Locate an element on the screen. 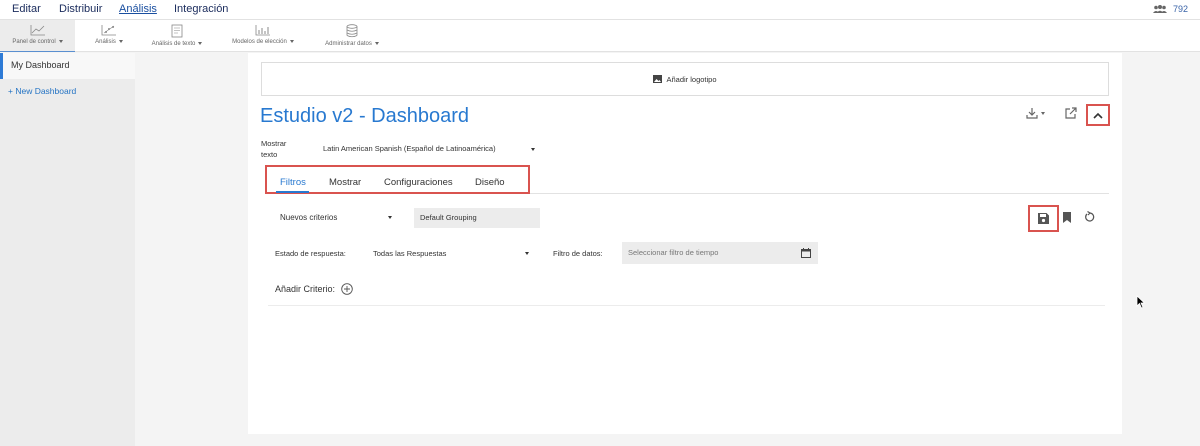 This screenshot has height=446, width=1200. tab-active-indicator is located at coordinates (292, 192).